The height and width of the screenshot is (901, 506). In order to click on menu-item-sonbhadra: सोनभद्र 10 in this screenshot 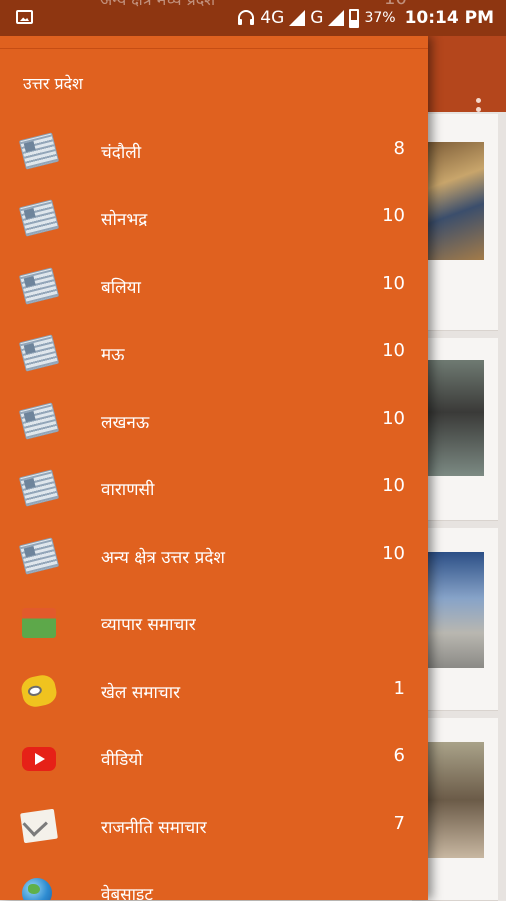, I will do `click(214, 218)`.